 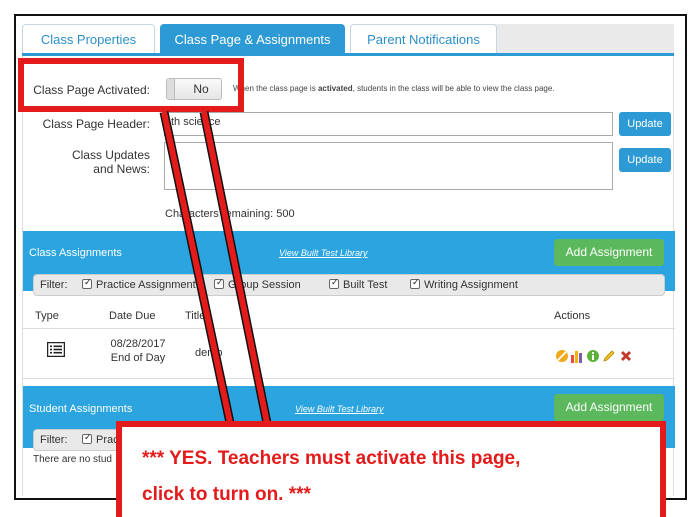 What do you see at coordinates (226, 494) in the screenshot?
I see `annotation-line-2: click to turn on. ***` at bounding box center [226, 494].